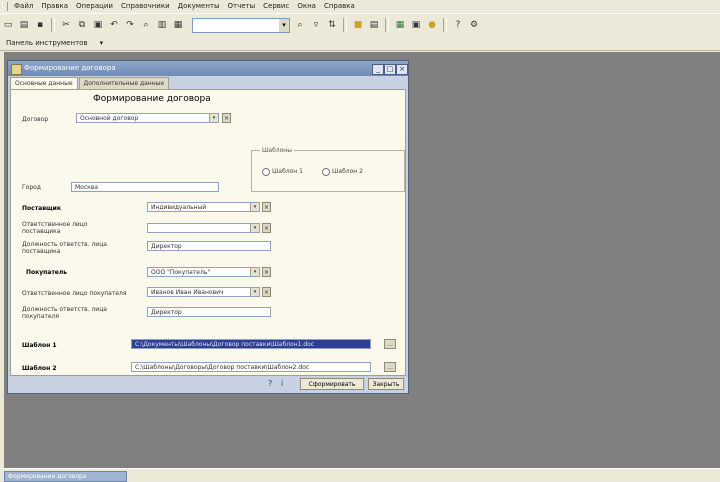 Image resolution: width=720 pixels, height=482 pixels. What do you see at coordinates (24, 25) in the screenshot?
I see `open-icon: ▤` at bounding box center [24, 25].